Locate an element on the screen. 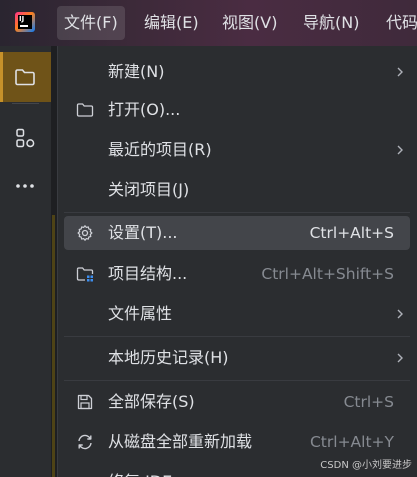 This screenshot has width=417, height=477. menu-item-label: 全部保存(S) is located at coordinates (151, 401).